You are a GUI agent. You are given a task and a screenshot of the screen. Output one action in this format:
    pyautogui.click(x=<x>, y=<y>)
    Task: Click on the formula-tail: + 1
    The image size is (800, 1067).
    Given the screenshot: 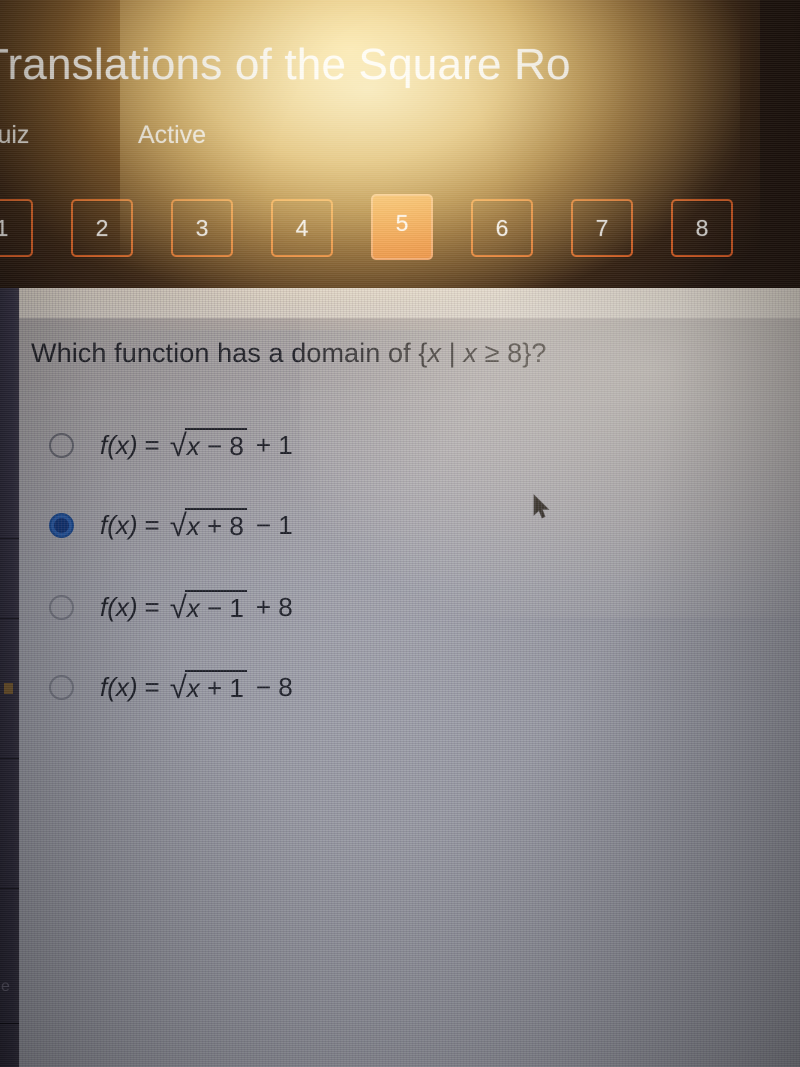 What is the action you would take?
    pyautogui.click(x=274, y=445)
    